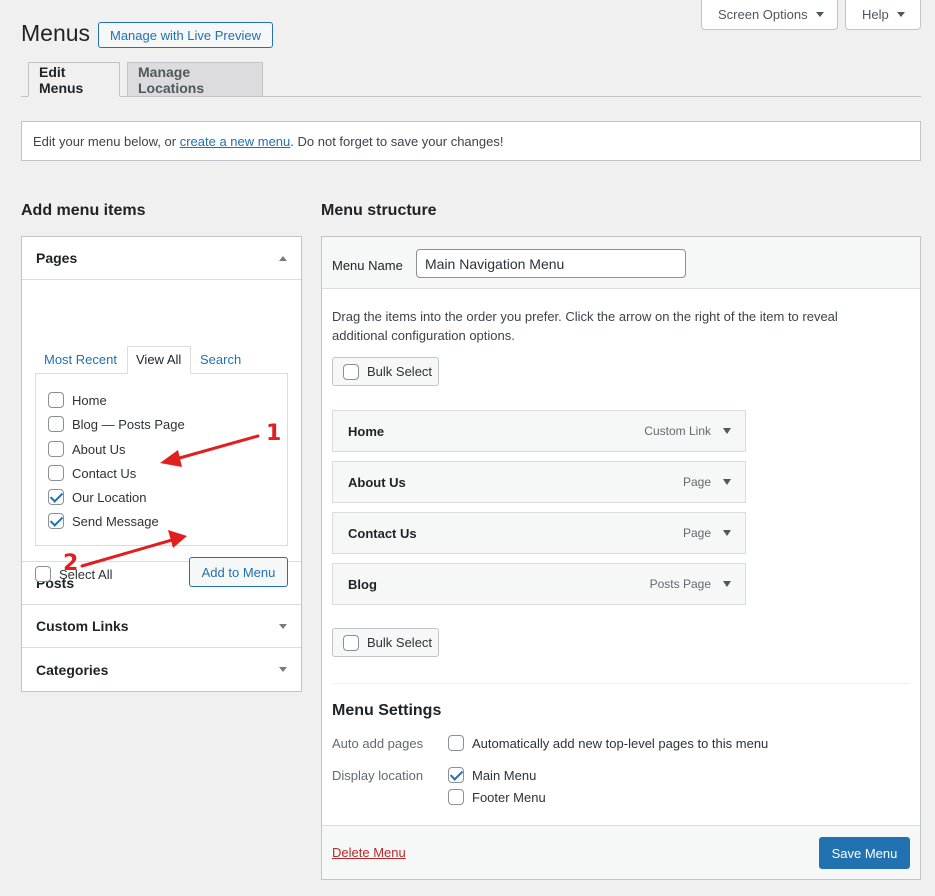 This screenshot has height=896, width=935. I want to click on list-item: Home, so click(77, 400).